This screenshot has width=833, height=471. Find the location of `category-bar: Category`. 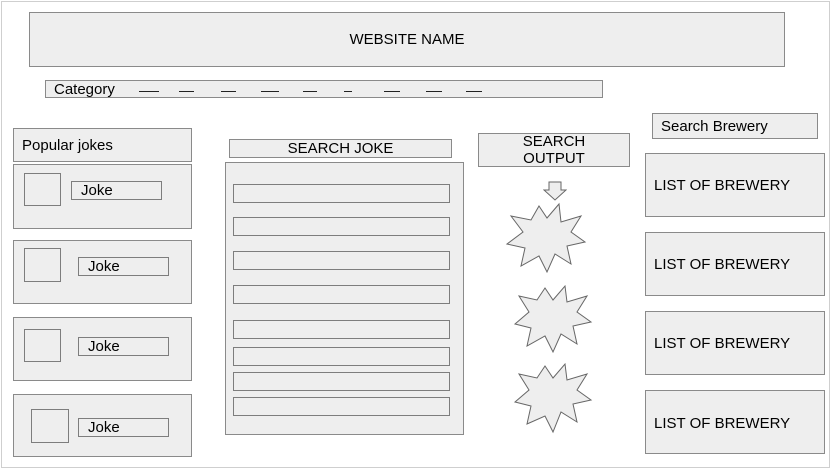

category-bar: Category is located at coordinates (324, 89).